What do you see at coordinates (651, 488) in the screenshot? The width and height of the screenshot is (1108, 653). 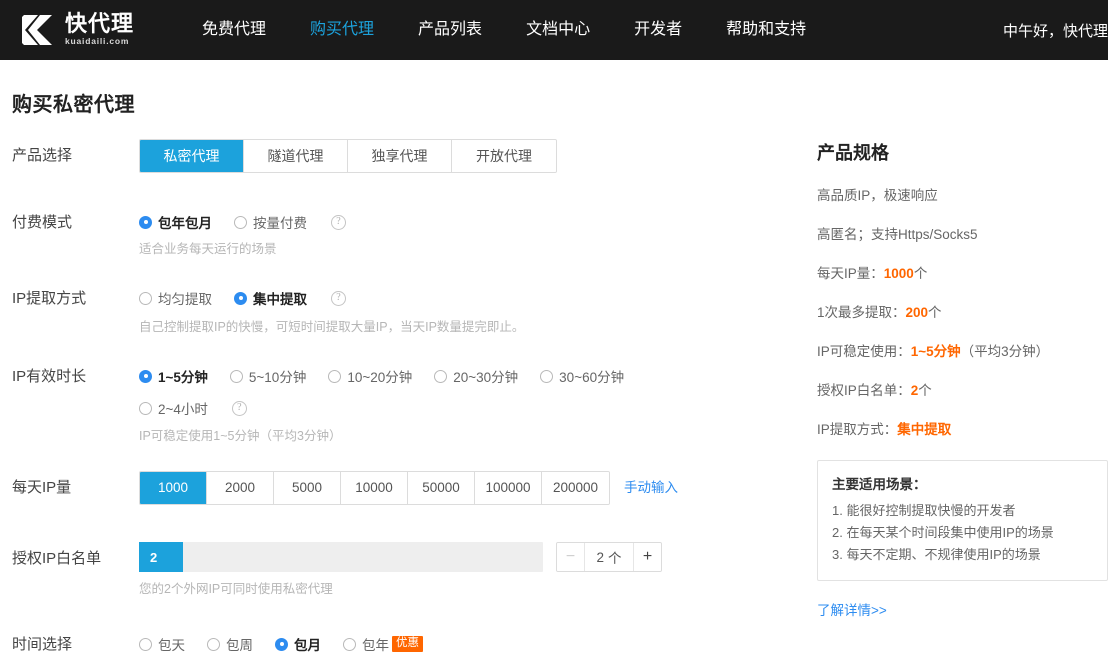 I see `manual-input-link: 手动输入` at bounding box center [651, 488].